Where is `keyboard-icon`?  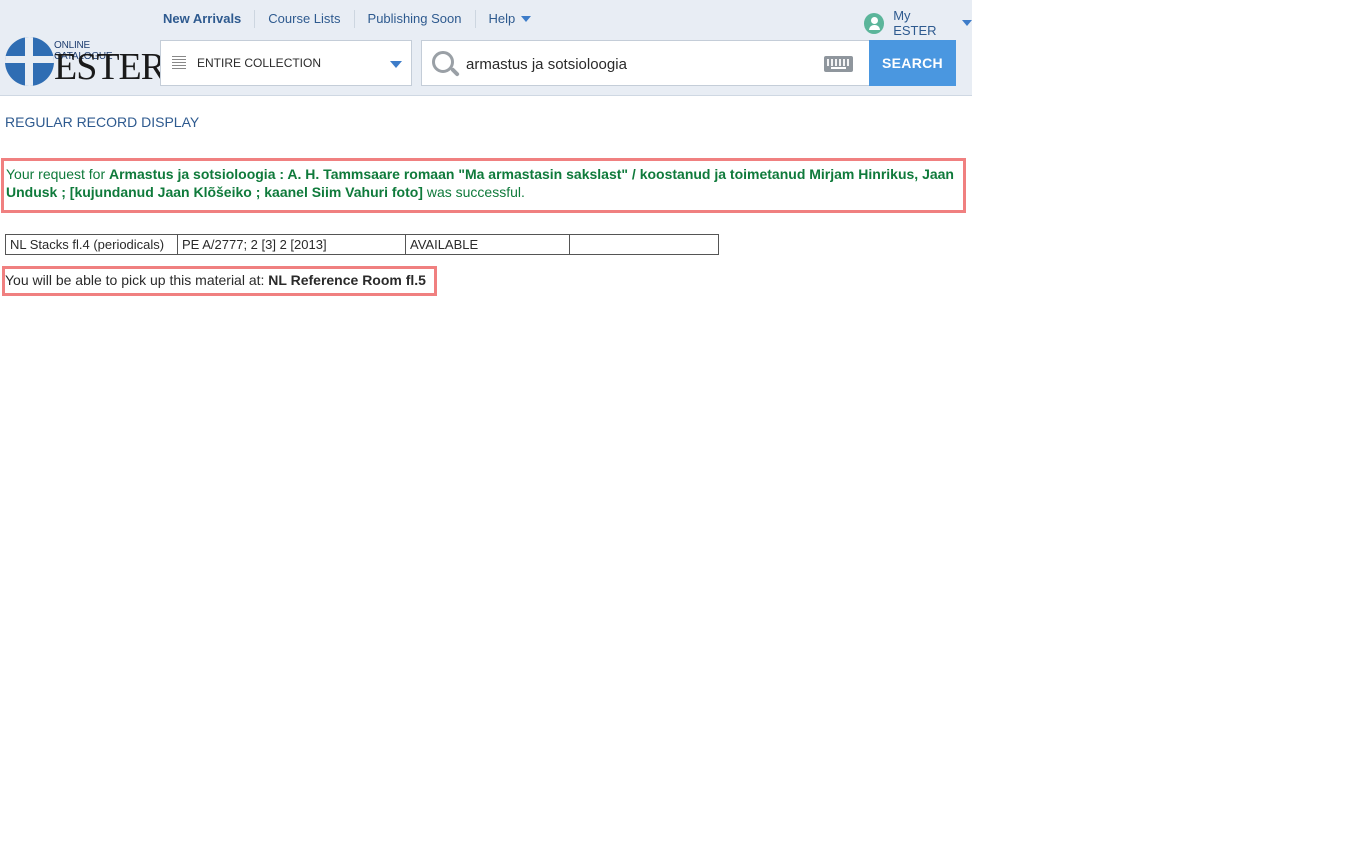 keyboard-icon is located at coordinates (838, 64).